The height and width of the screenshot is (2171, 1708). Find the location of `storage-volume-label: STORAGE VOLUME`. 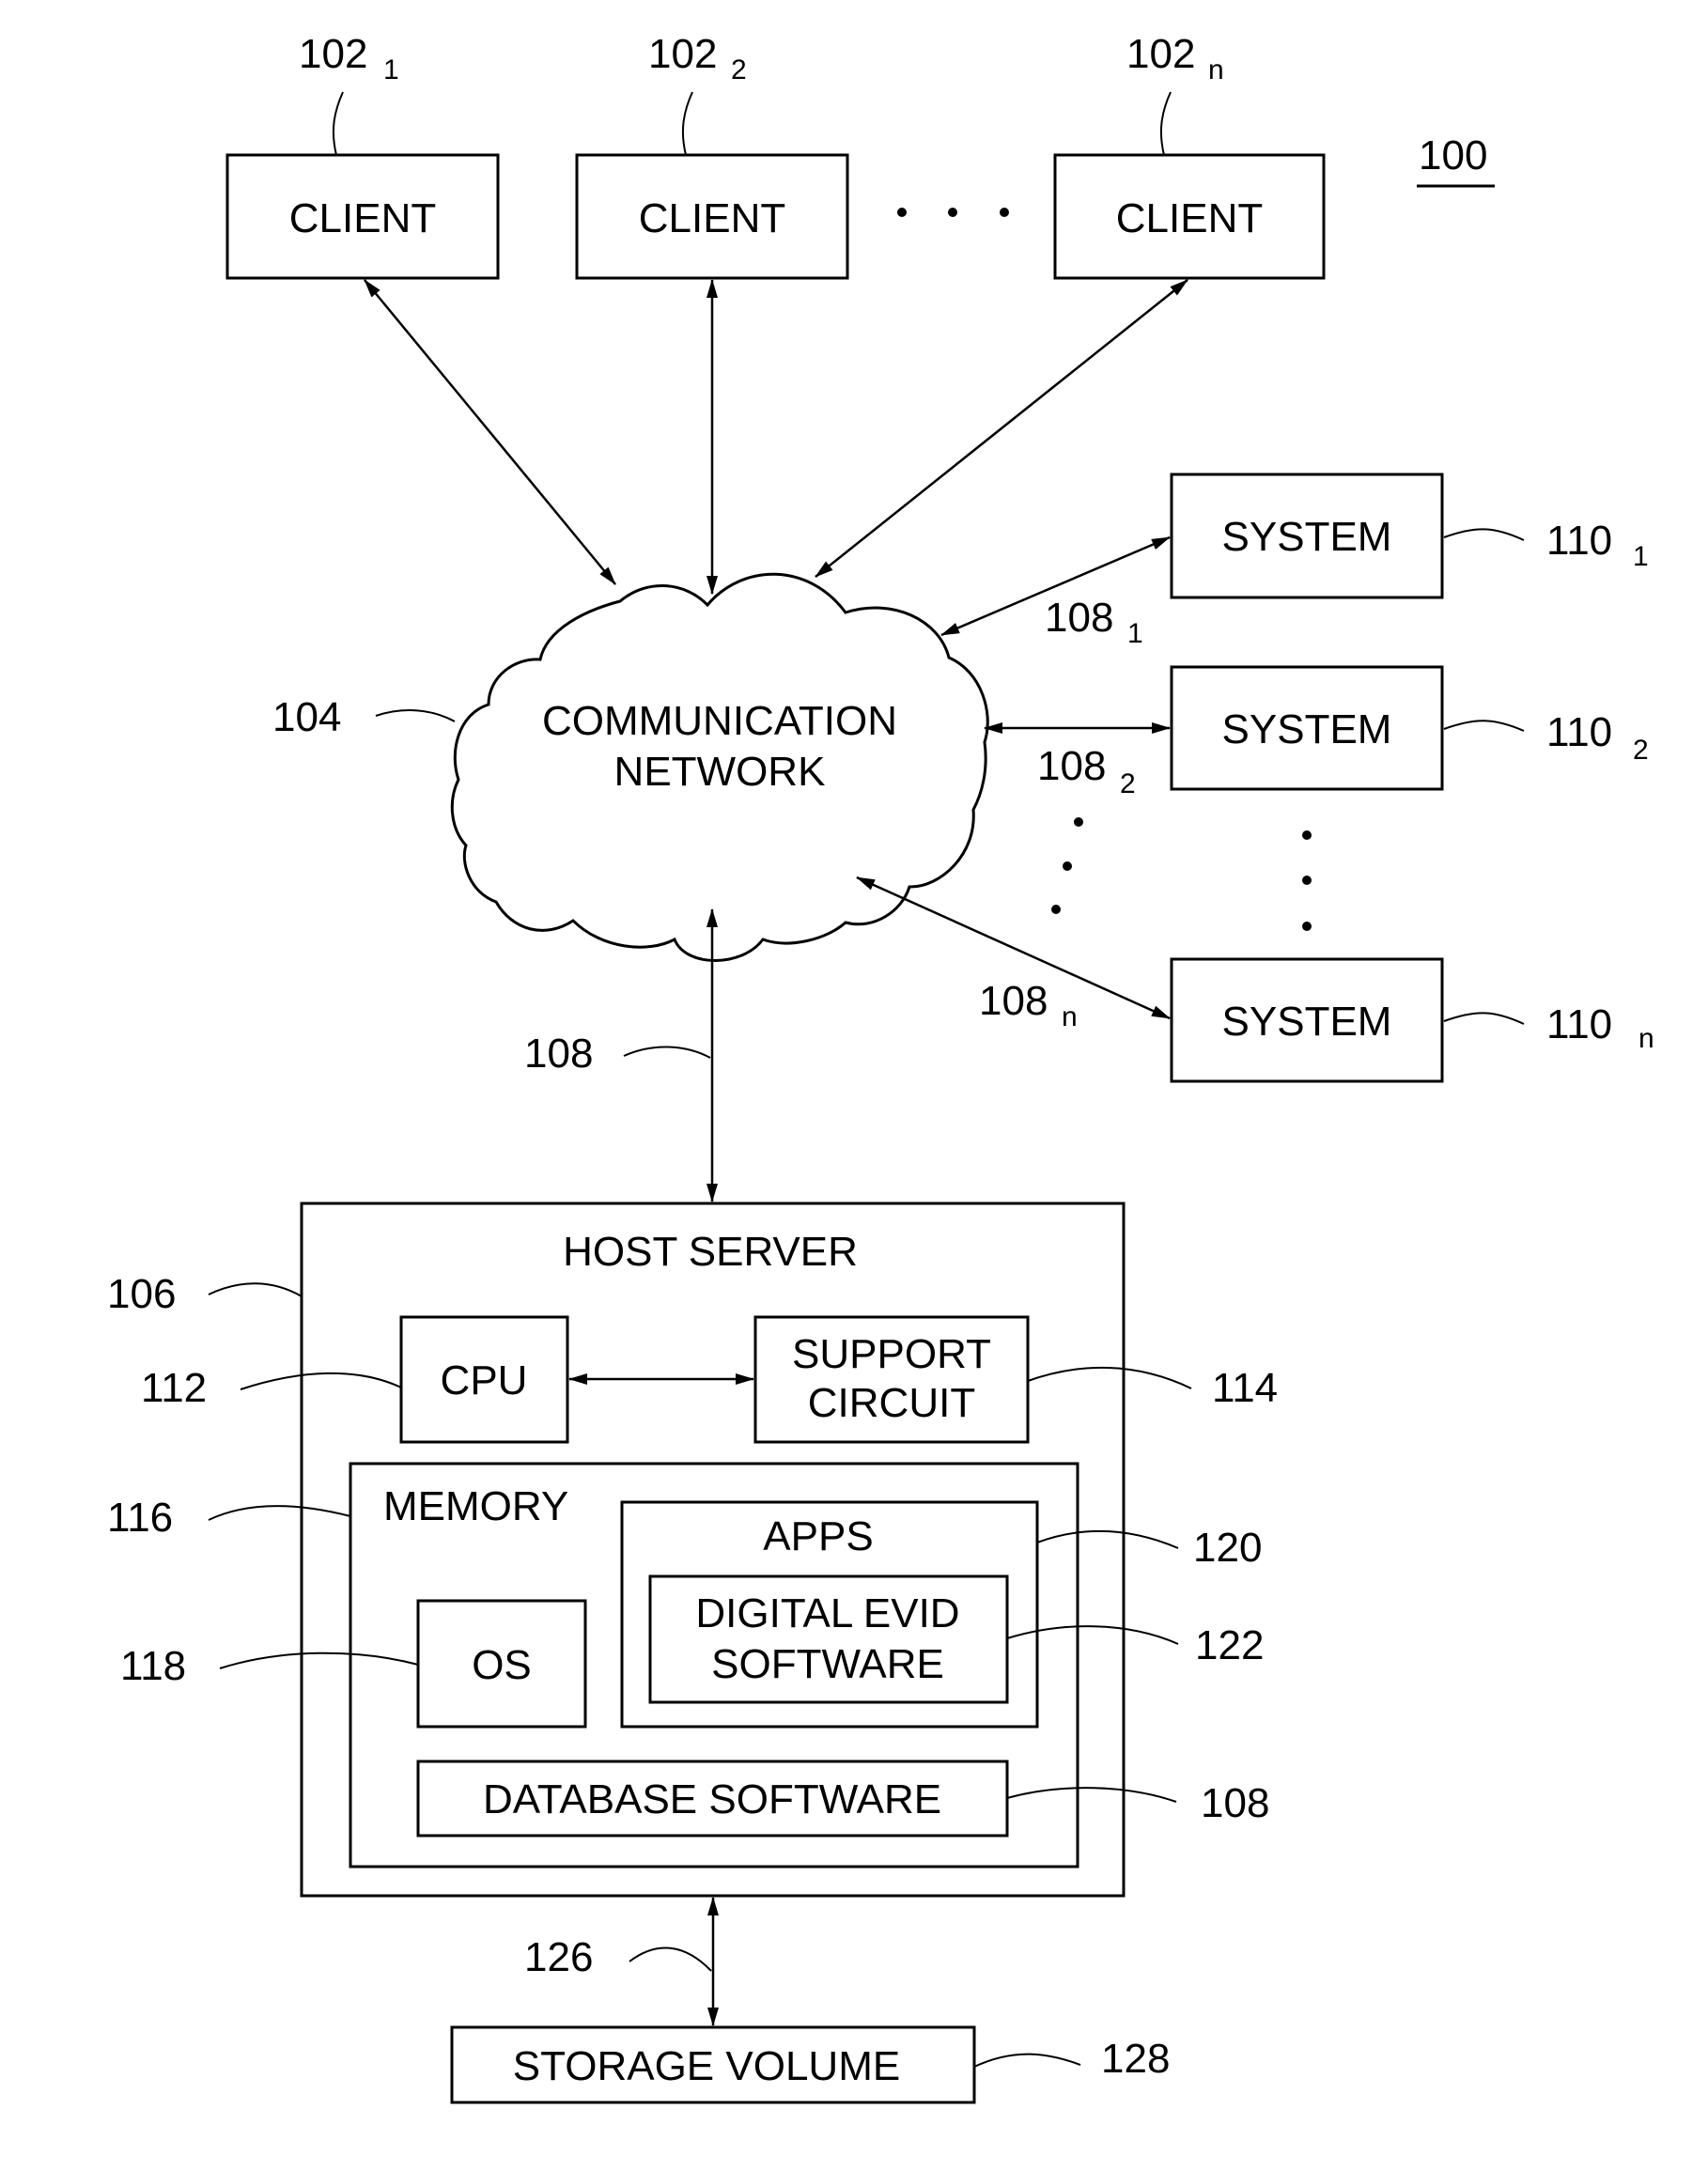

storage-volume-label: STORAGE VOLUME is located at coordinates (706, 2066).